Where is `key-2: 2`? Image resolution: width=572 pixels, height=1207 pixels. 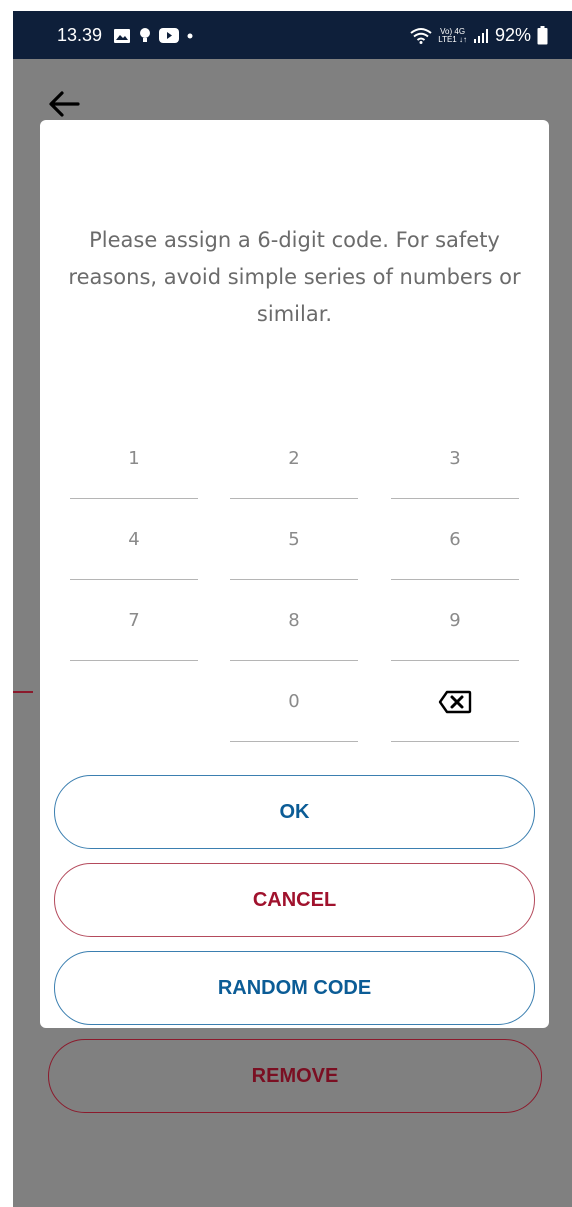
key-2: 2 is located at coordinates (294, 458).